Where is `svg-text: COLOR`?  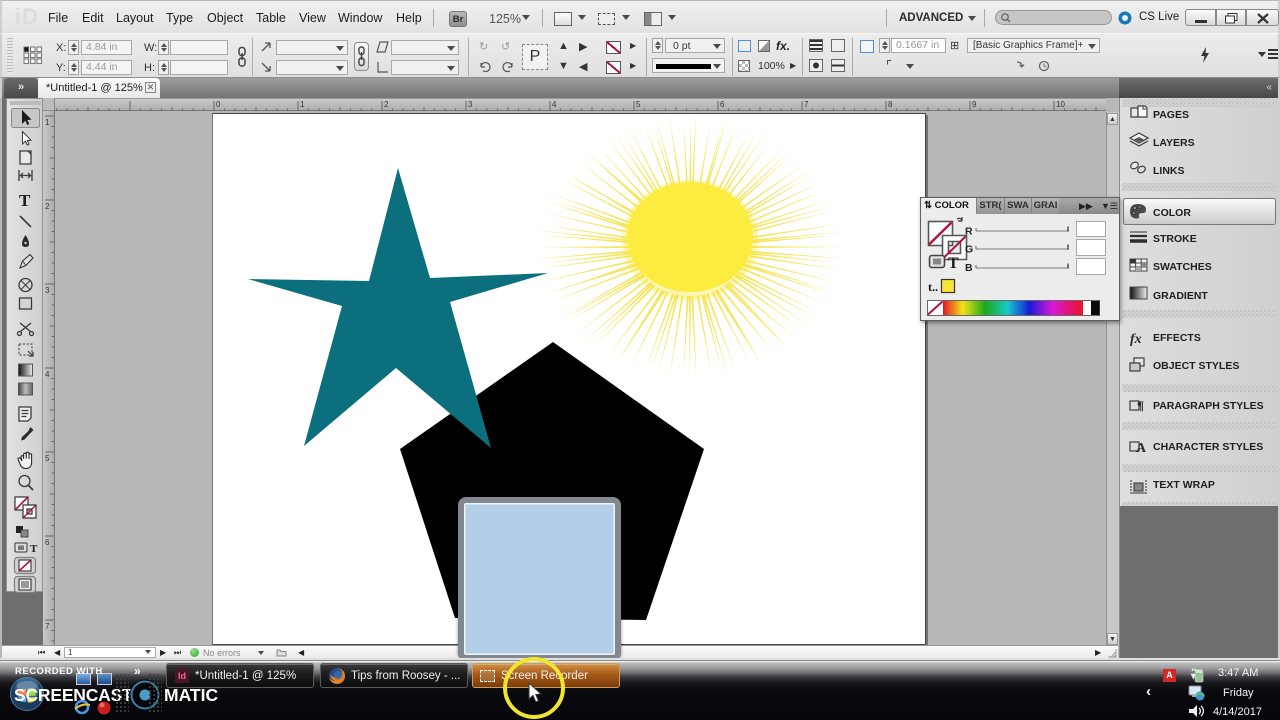
svg-text: COLOR is located at coordinates (1172, 213).